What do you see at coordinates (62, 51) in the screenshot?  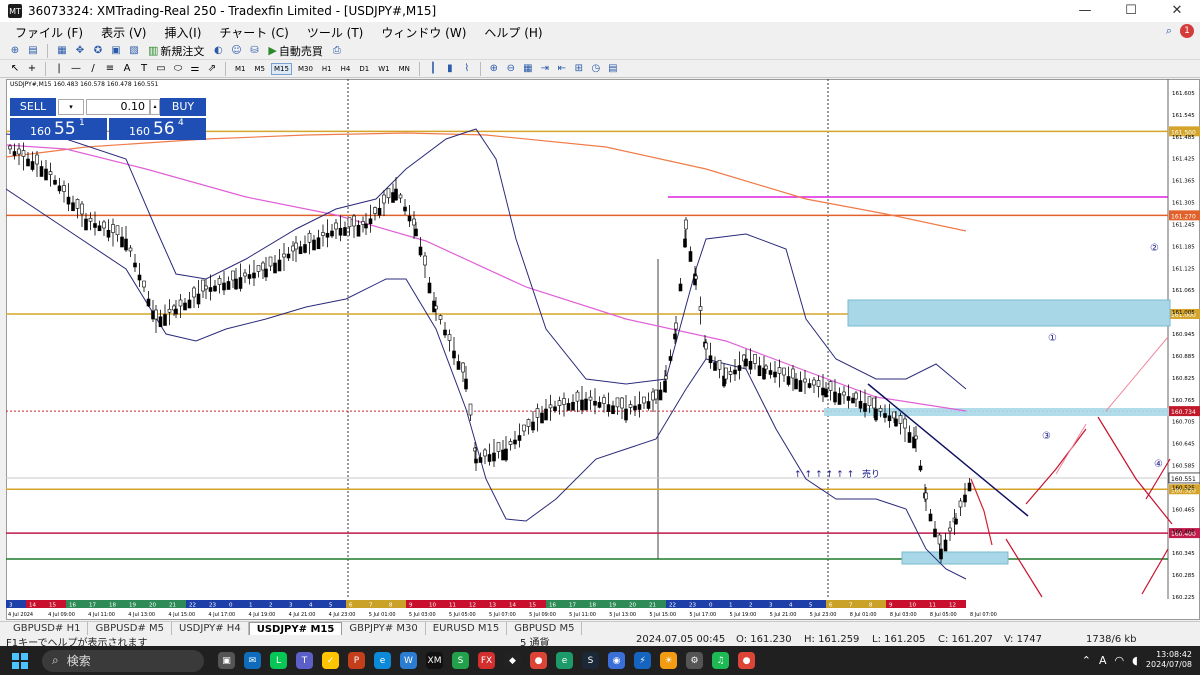 I see `market-watch-icon: ▦` at bounding box center [62, 51].